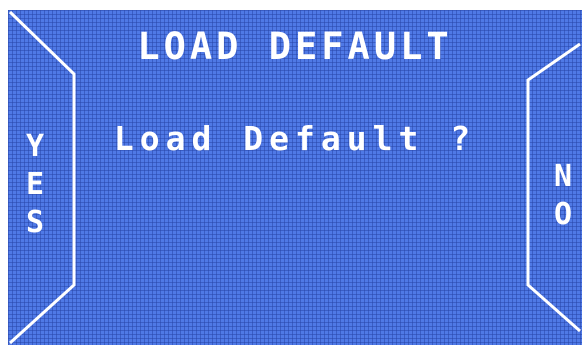 This screenshot has width=582, height=345. Describe the element at coordinates (563, 214) in the screenshot. I see `no-letter-o: O` at that location.